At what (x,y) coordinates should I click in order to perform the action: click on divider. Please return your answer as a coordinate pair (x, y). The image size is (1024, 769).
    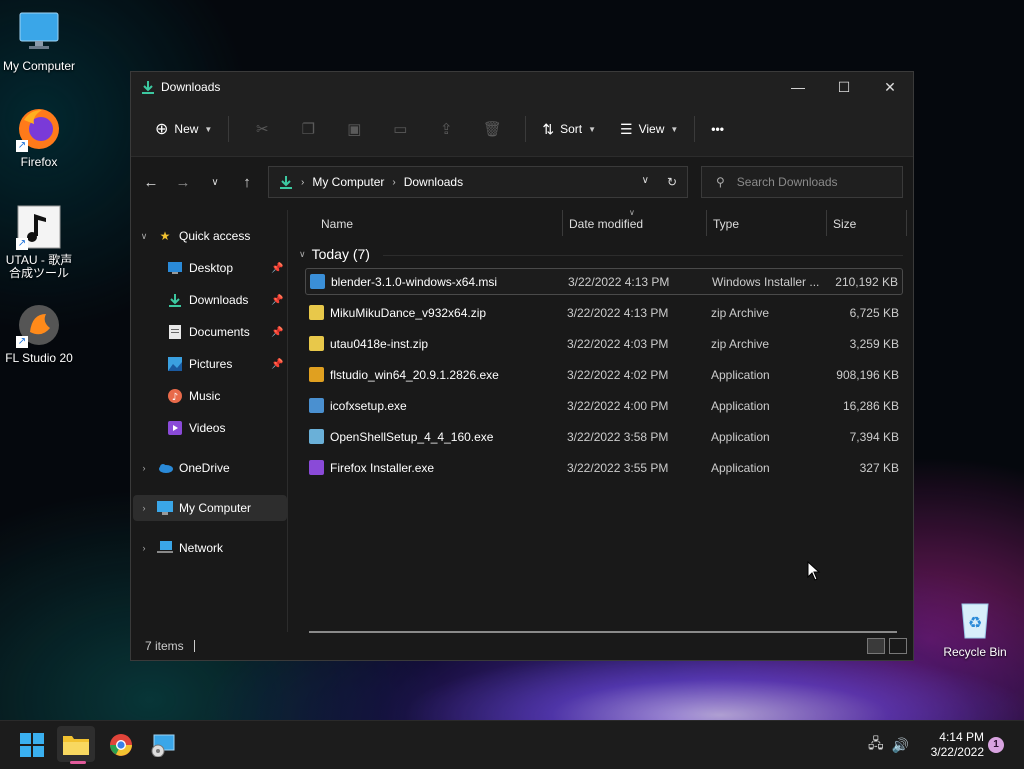
    Looking at the image, I should click on (526, 129).